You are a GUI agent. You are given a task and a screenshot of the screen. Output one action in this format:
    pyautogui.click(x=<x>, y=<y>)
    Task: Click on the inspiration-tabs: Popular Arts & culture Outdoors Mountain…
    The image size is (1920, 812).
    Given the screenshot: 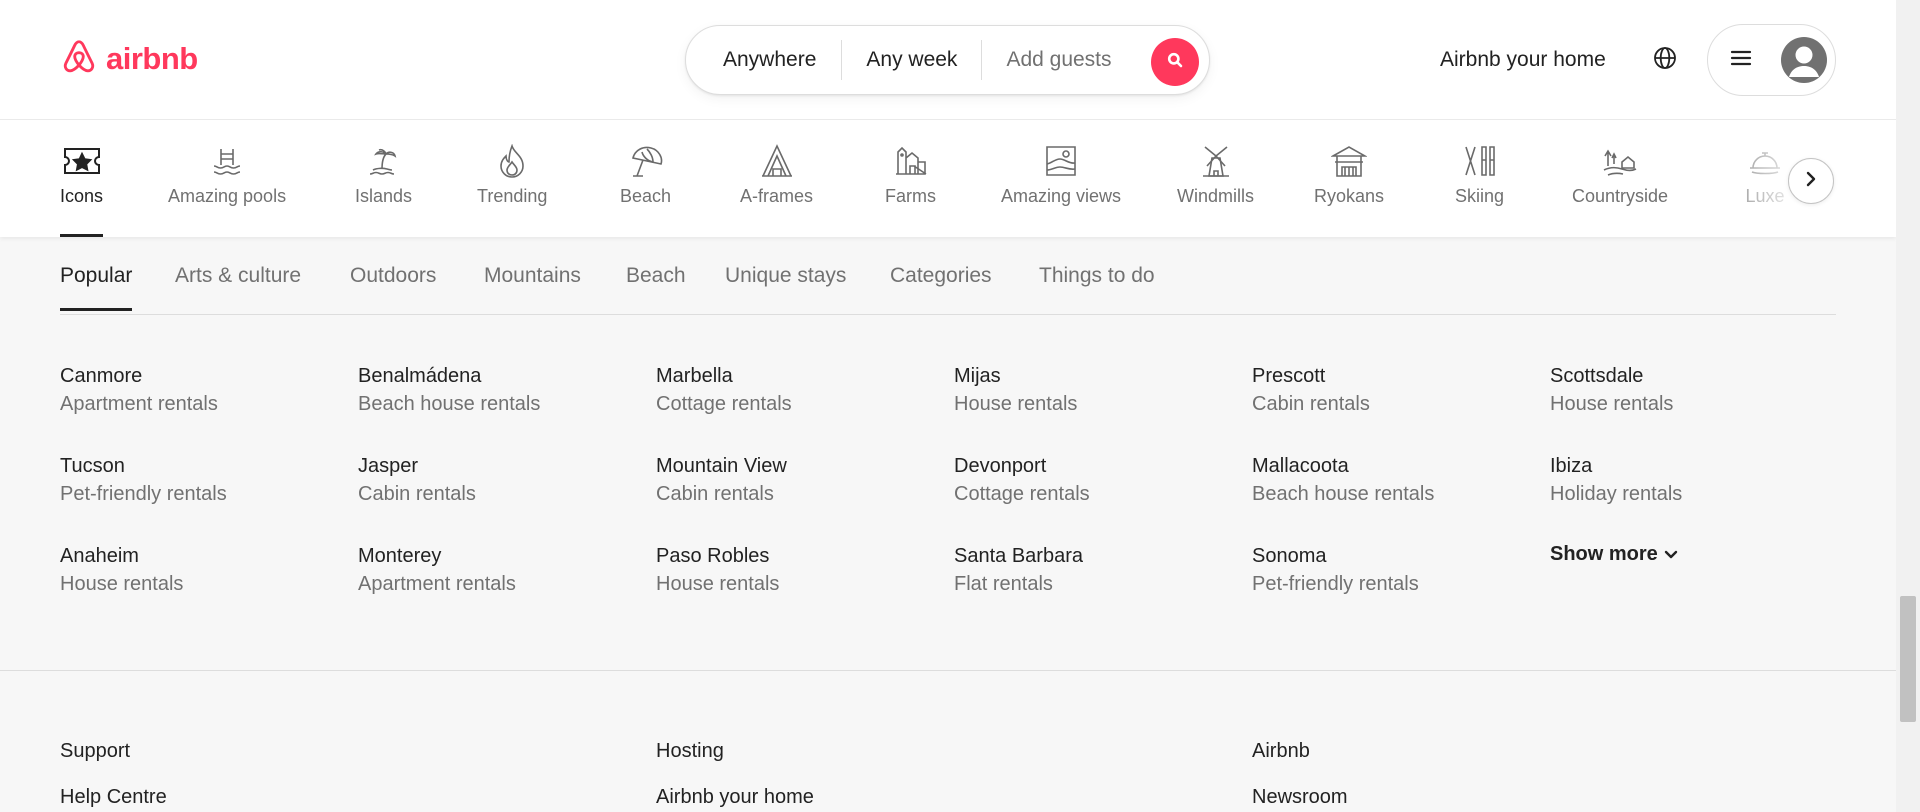 What is the action you would take?
    pyautogui.click(x=948, y=286)
    